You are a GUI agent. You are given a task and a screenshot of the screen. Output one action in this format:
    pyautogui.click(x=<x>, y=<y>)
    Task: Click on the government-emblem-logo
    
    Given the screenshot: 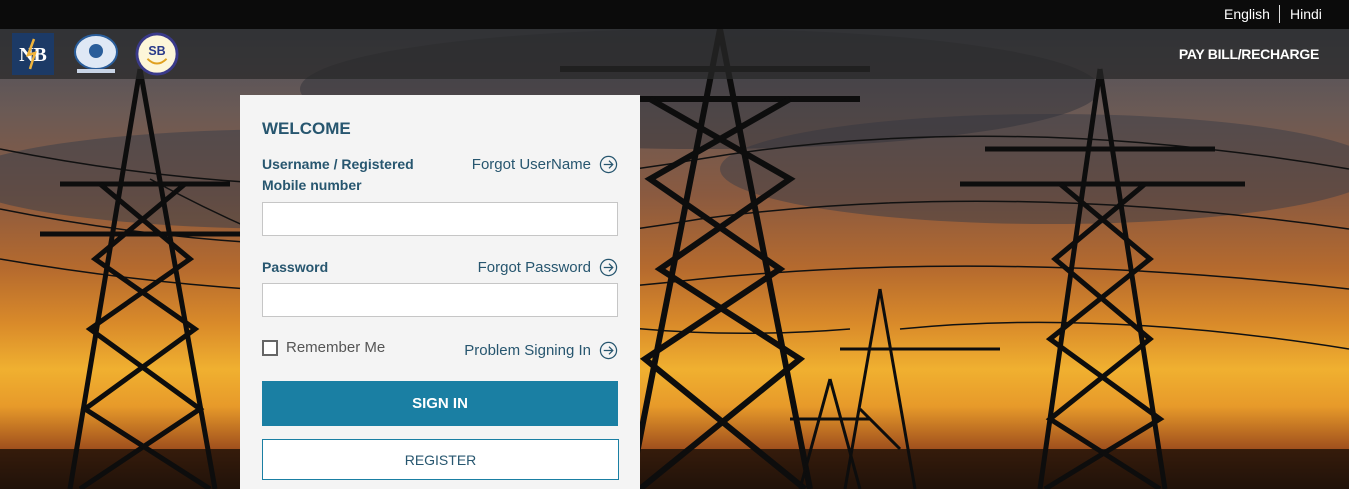 What is the action you would take?
    pyautogui.click(x=96, y=54)
    